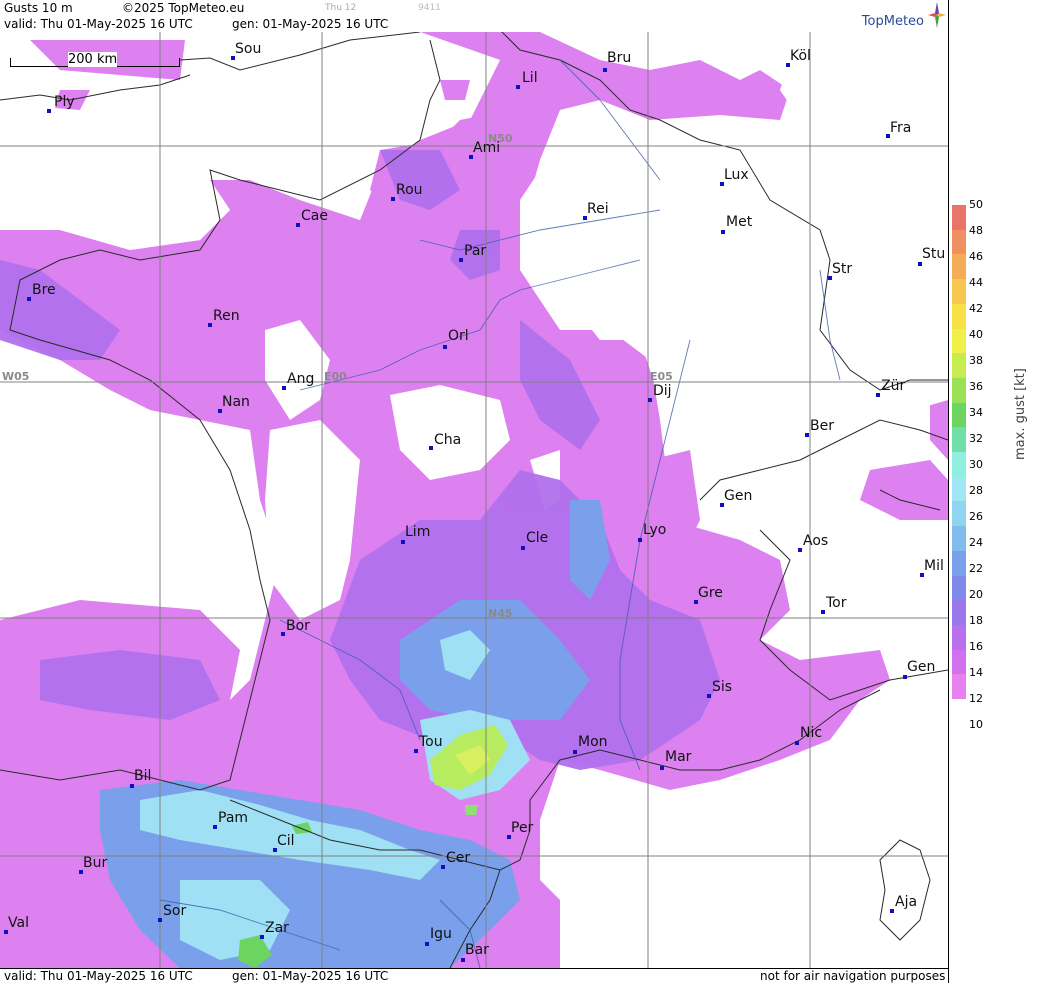 This screenshot has width=1039, height=984. What do you see at coordinates (976, 698) in the screenshot?
I see `legend-tick-label: 12` at bounding box center [976, 698].